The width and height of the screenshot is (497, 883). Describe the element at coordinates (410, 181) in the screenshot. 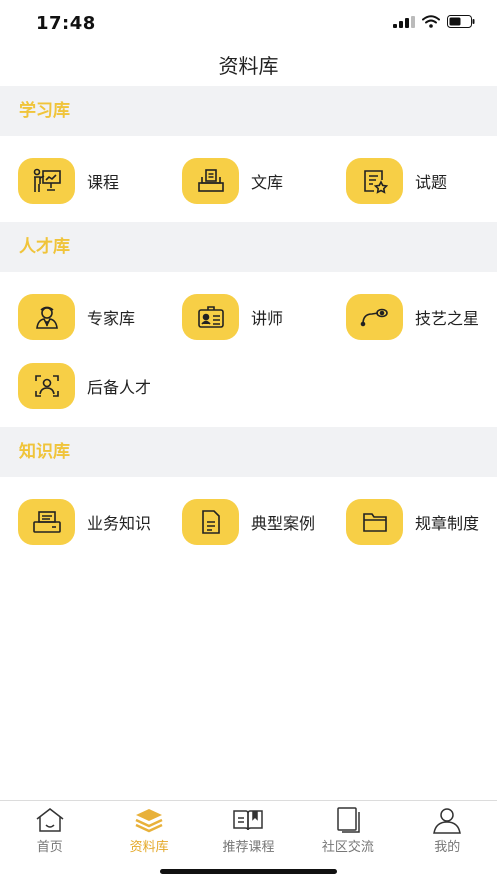

I see `item-exam: 试题` at that location.